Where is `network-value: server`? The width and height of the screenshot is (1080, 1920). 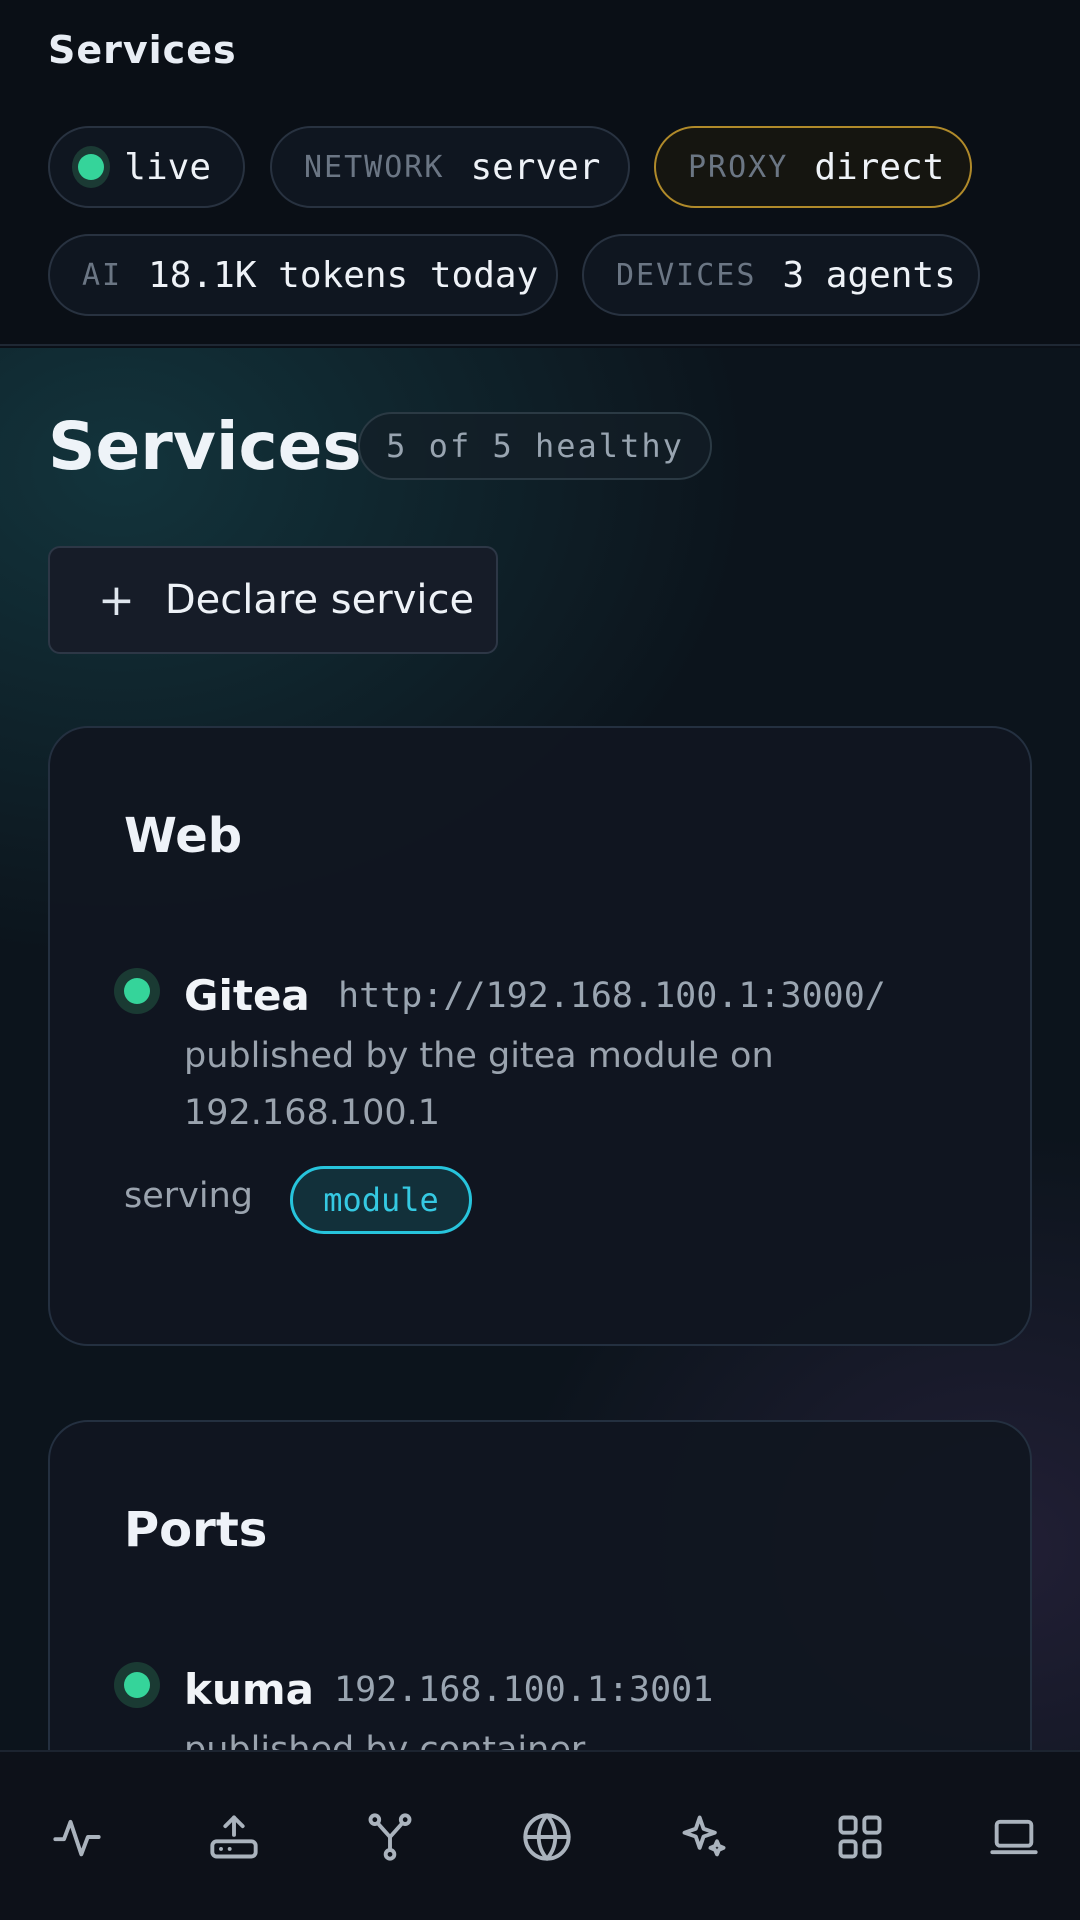
network-value: server is located at coordinates (535, 167).